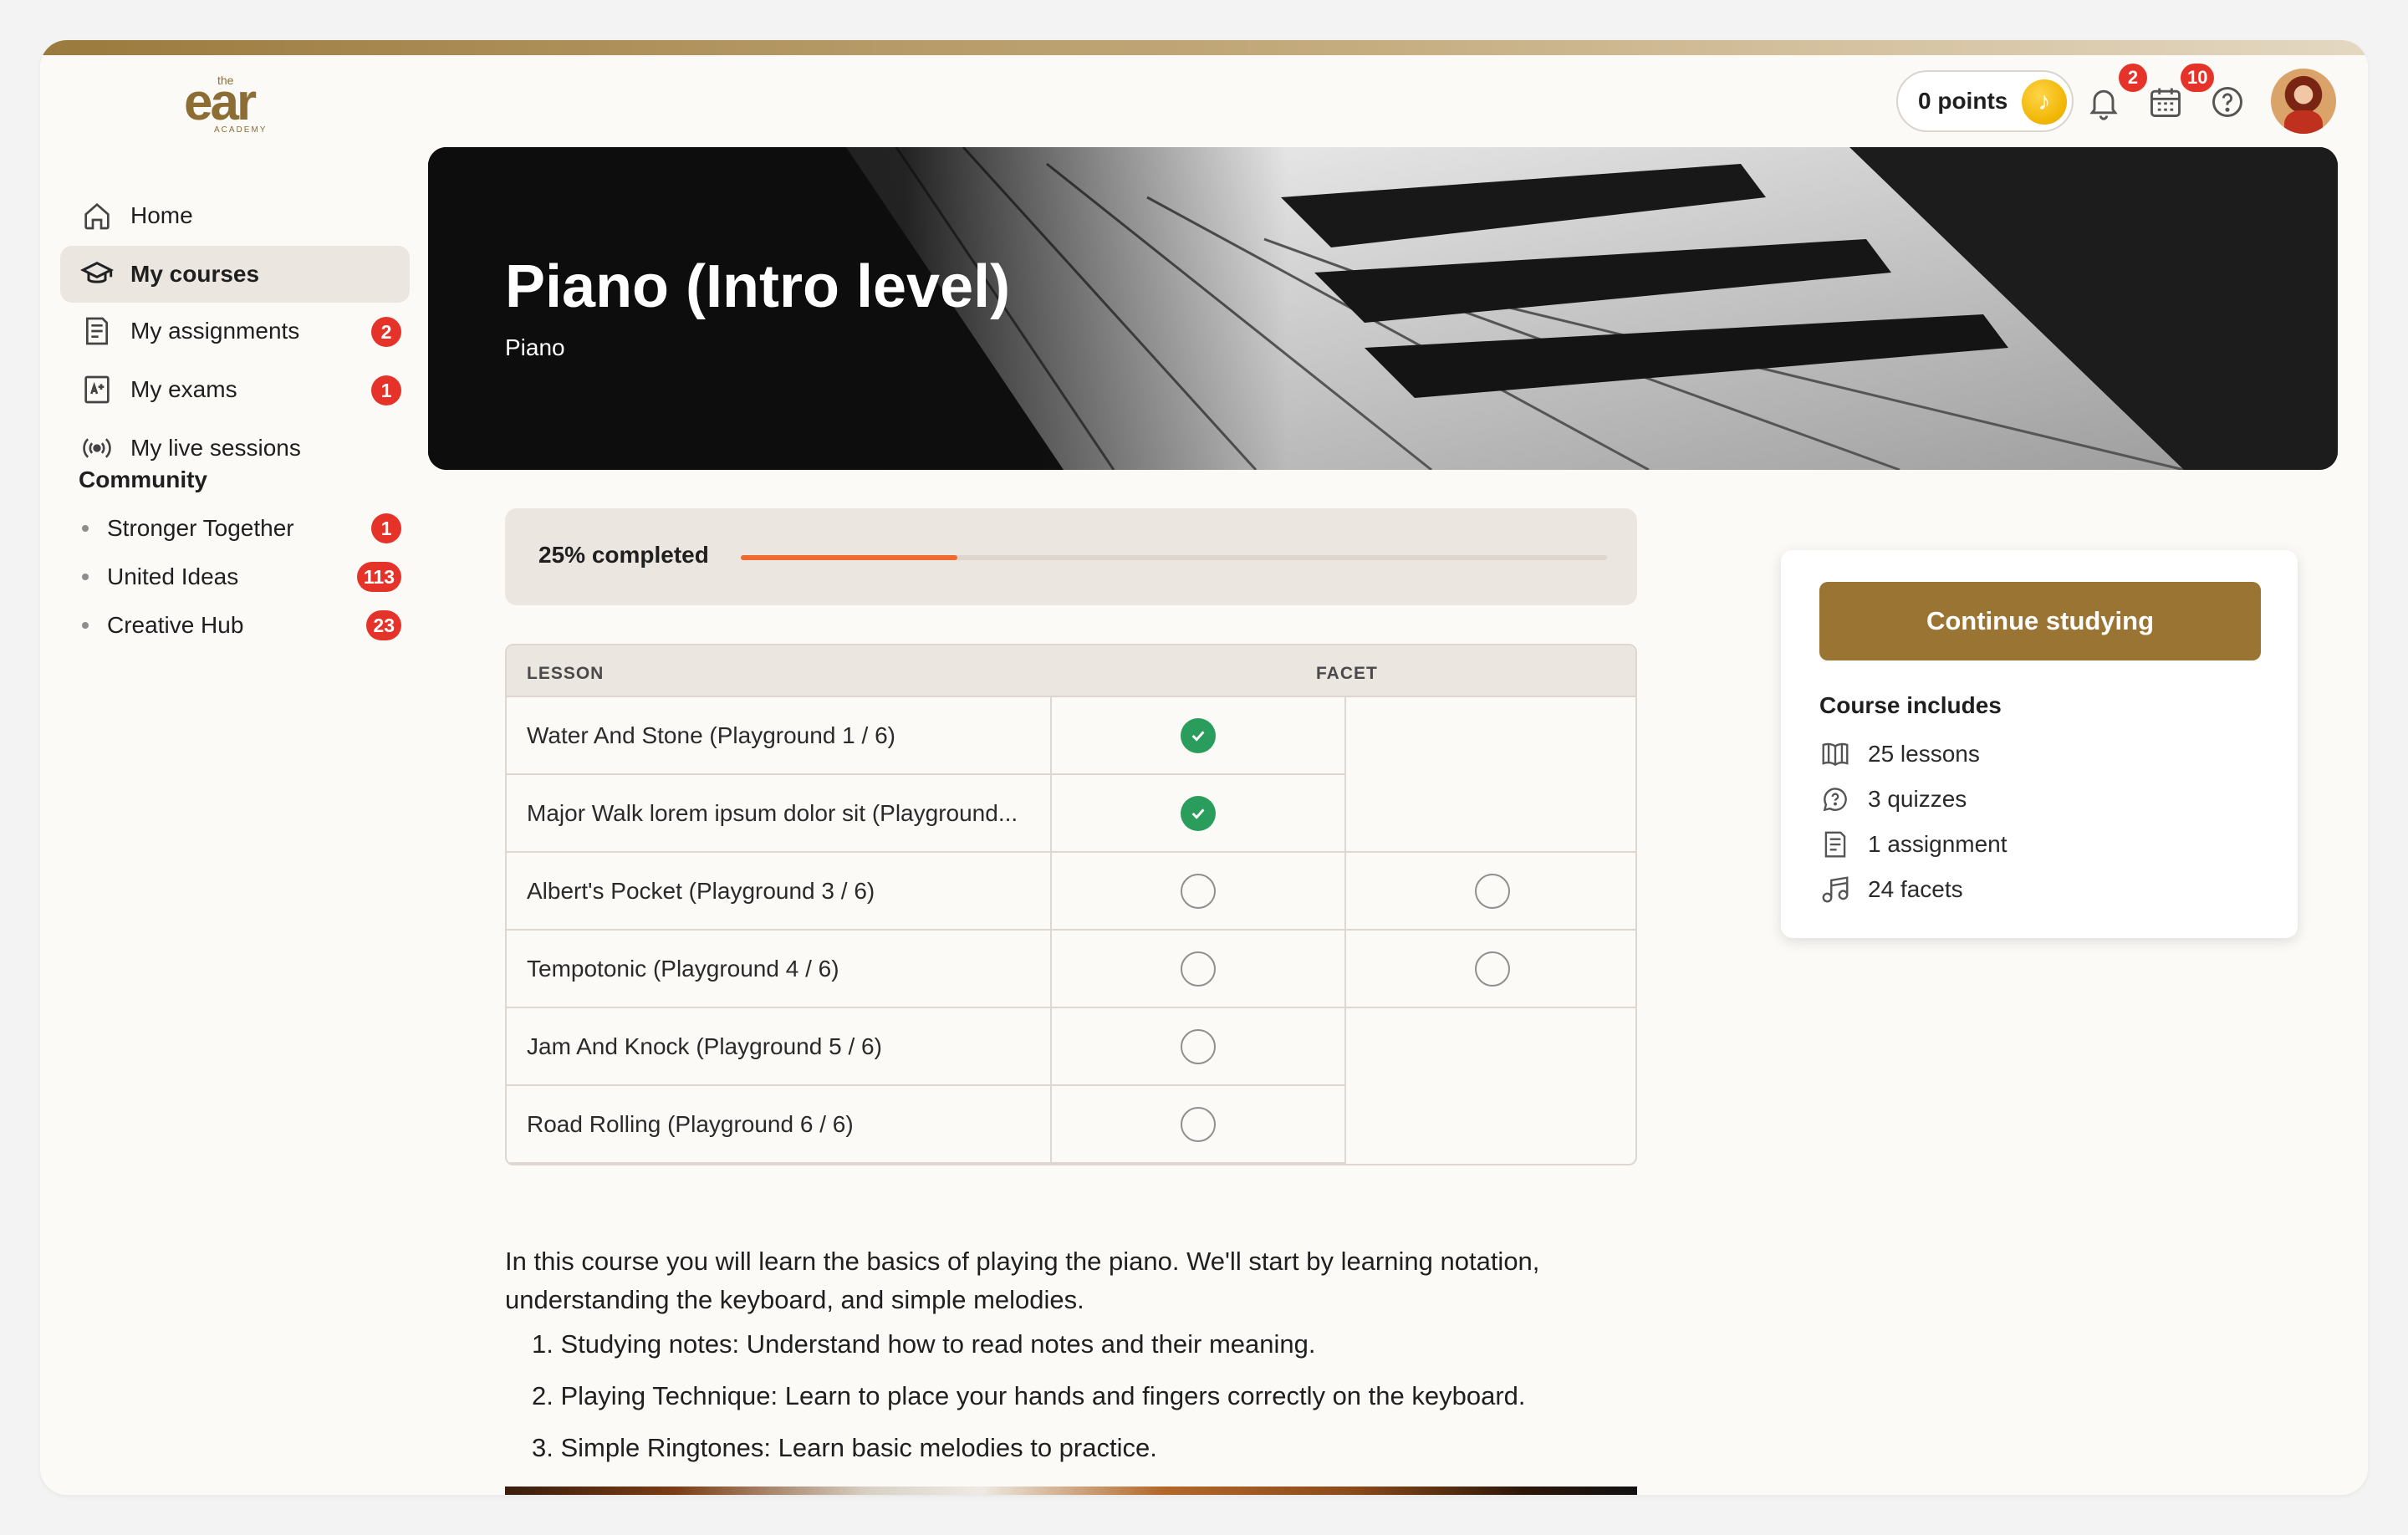 This screenshot has width=2408, height=1535. What do you see at coordinates (1938, 844) in the screenshot?
I see `includes-label: 1 assignment` at bounding box center [1938, 844].